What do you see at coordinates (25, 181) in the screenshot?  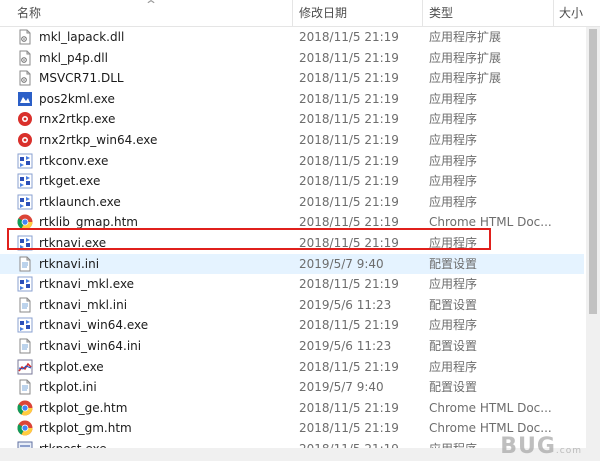 I see `rtkget-app-icon` at bounding box center [25, 181].